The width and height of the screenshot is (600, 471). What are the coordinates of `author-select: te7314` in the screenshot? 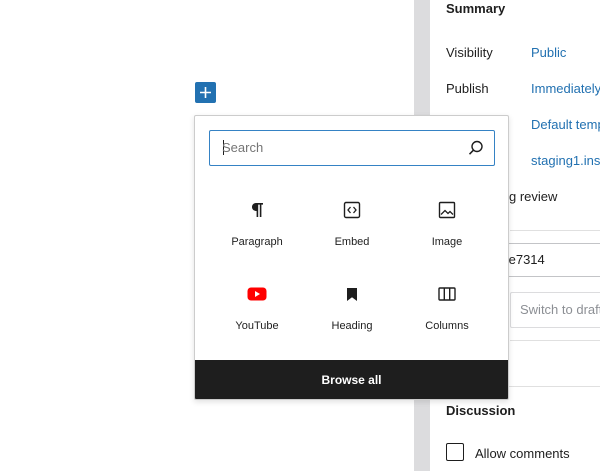 It's located at (547, 260).